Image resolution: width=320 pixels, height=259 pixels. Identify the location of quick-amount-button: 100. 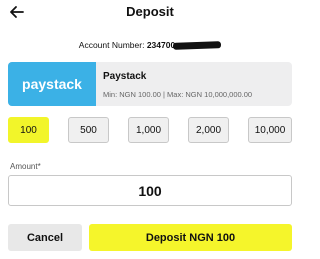
(28, 130).